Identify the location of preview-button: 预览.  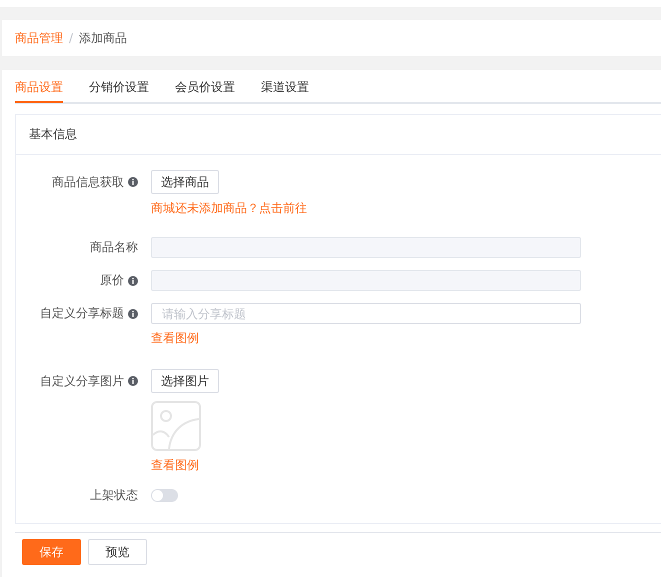
(117, 552).